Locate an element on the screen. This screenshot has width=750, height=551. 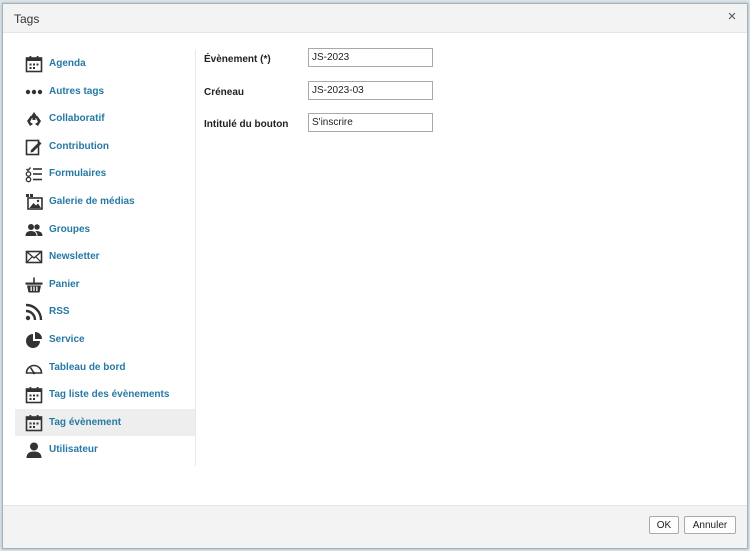
sidebar-item-label: Groupes is located at coordinates (70, 229).